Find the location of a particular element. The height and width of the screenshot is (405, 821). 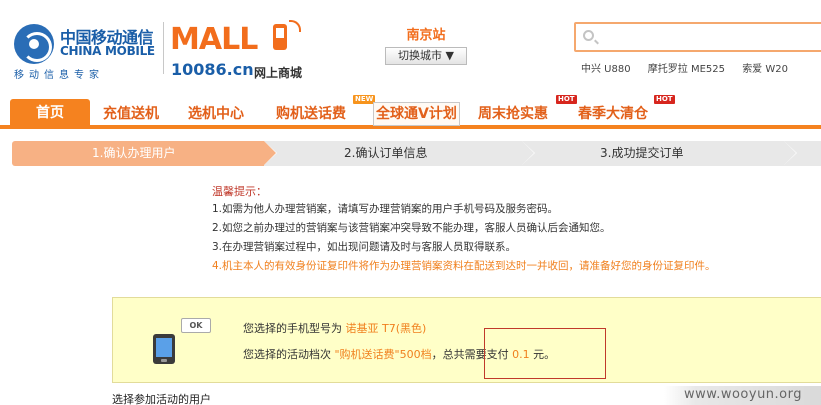

selected-plan-prefix: 您选择的活动档次 is located at coordinates (287, 354).